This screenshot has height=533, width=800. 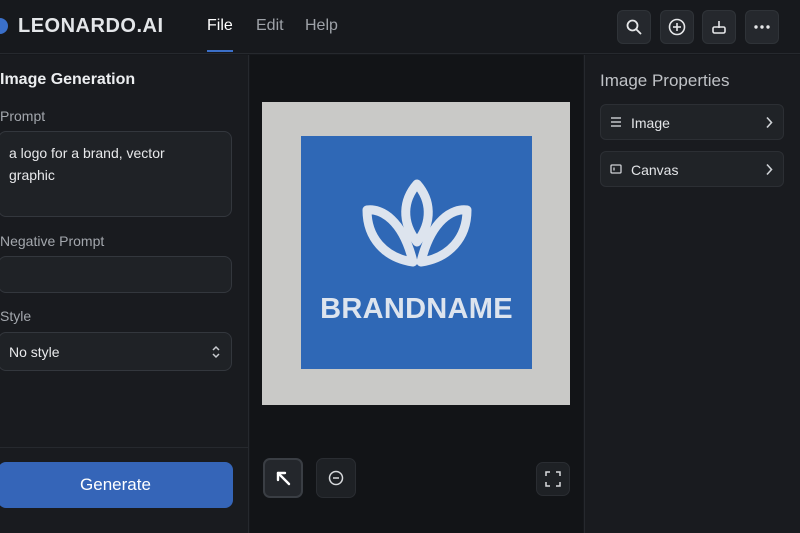 I want to click on select-tool-button, so click(x=283, y=478).